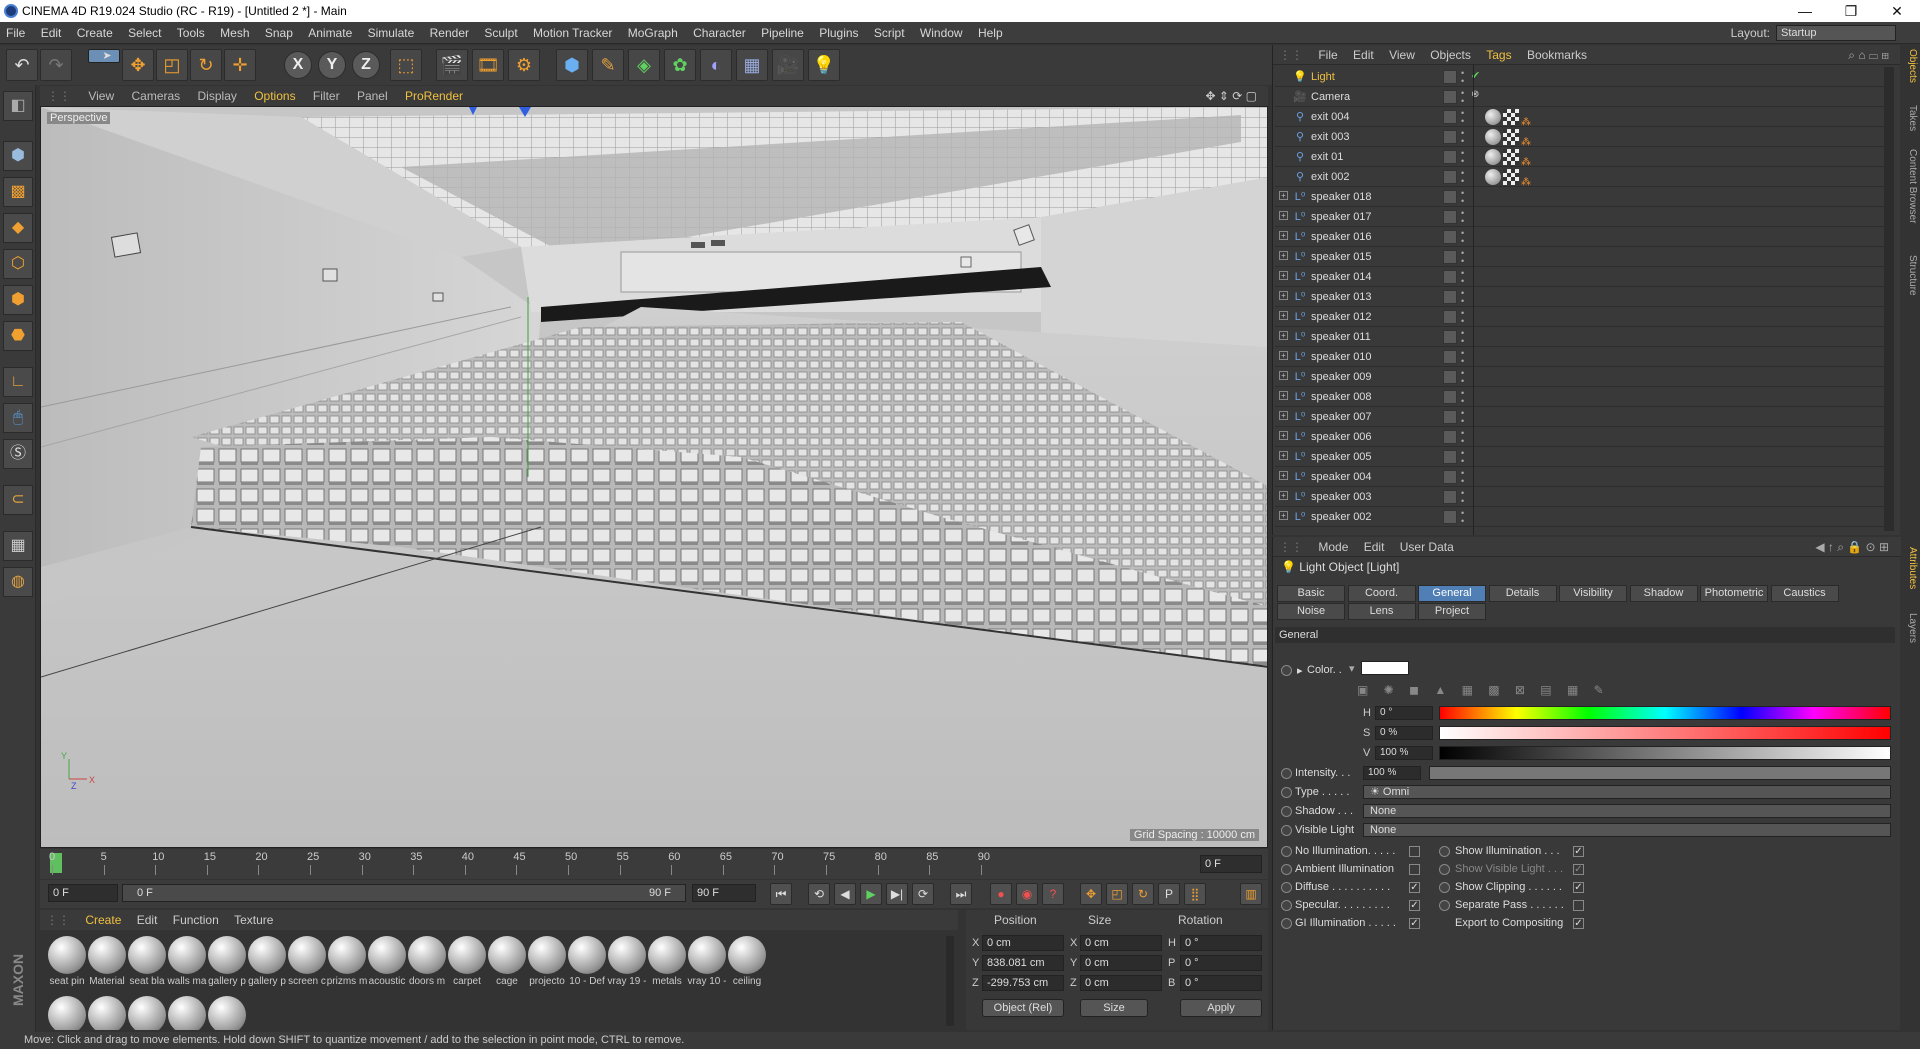 This screenshot has width=1920, height=1049. Describe the element at coordinates (1627, 830) in the screenshot. I see `visible-light-select: None` at that location.